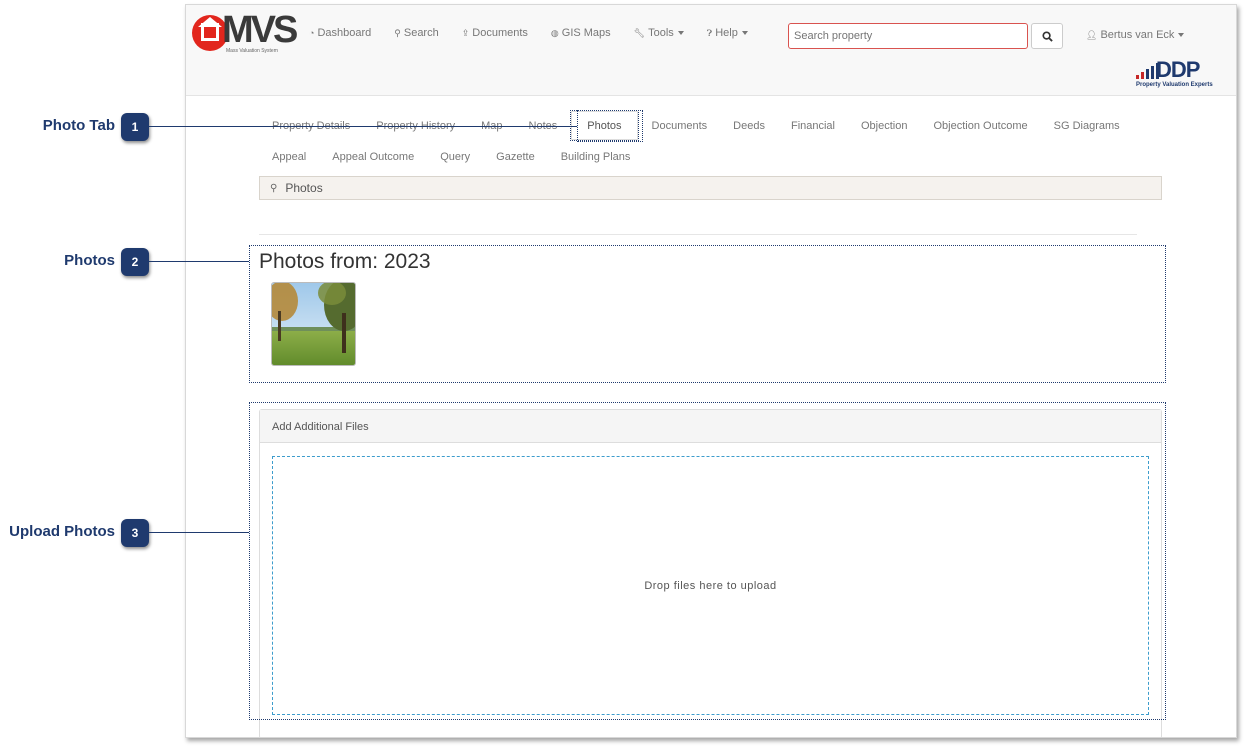 The image size is (1245, 747). I want to click on nav-documents: ⇪ Documents, so click(495, 33).